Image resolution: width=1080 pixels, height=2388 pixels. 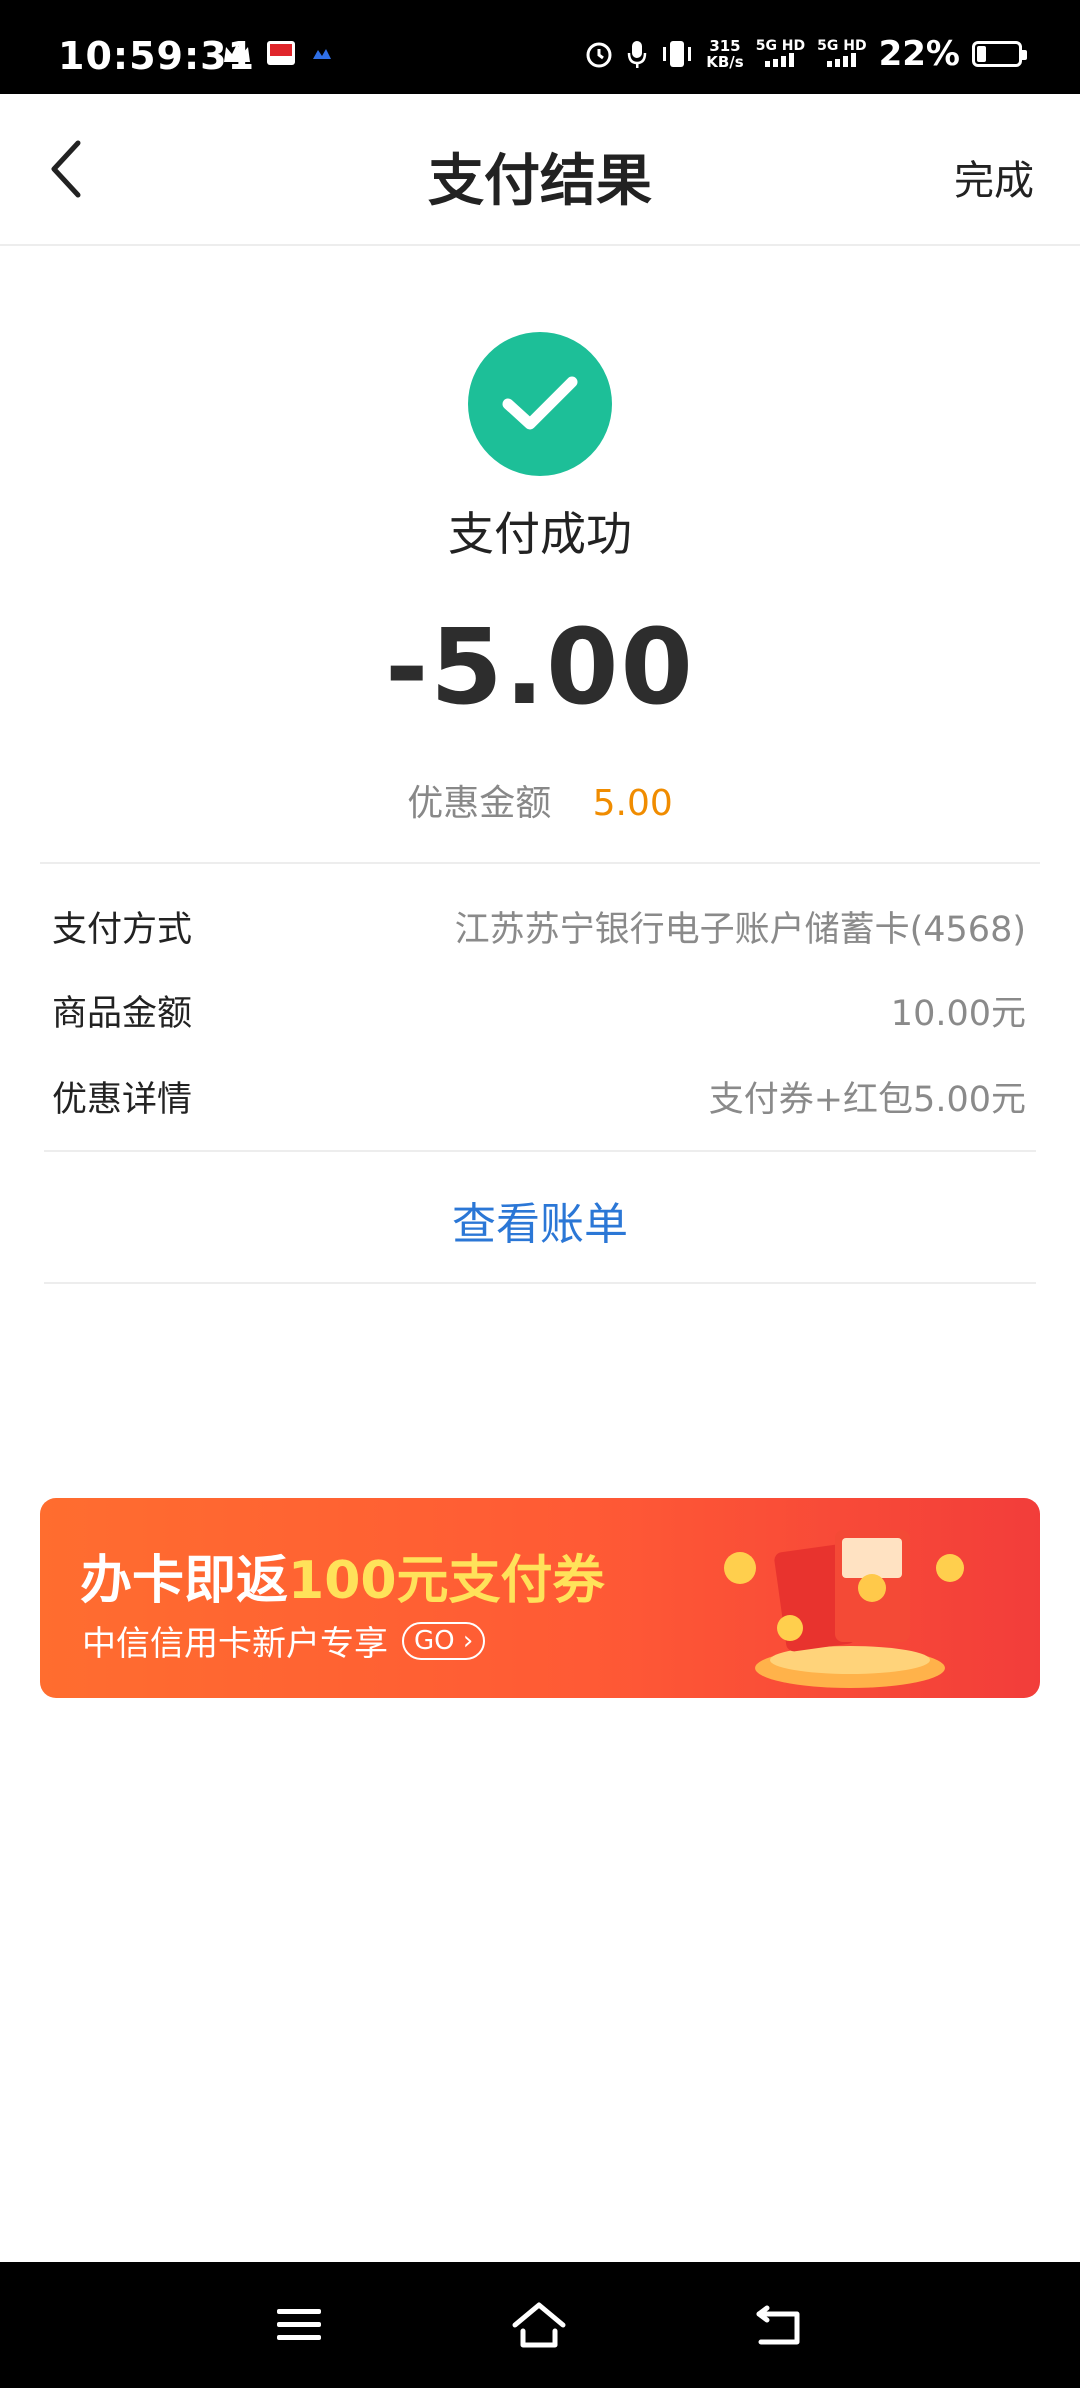 What do you see at coordinates (981, 54) in the screenshot?
I see `battery-fill` at bounding box center [981, 54].